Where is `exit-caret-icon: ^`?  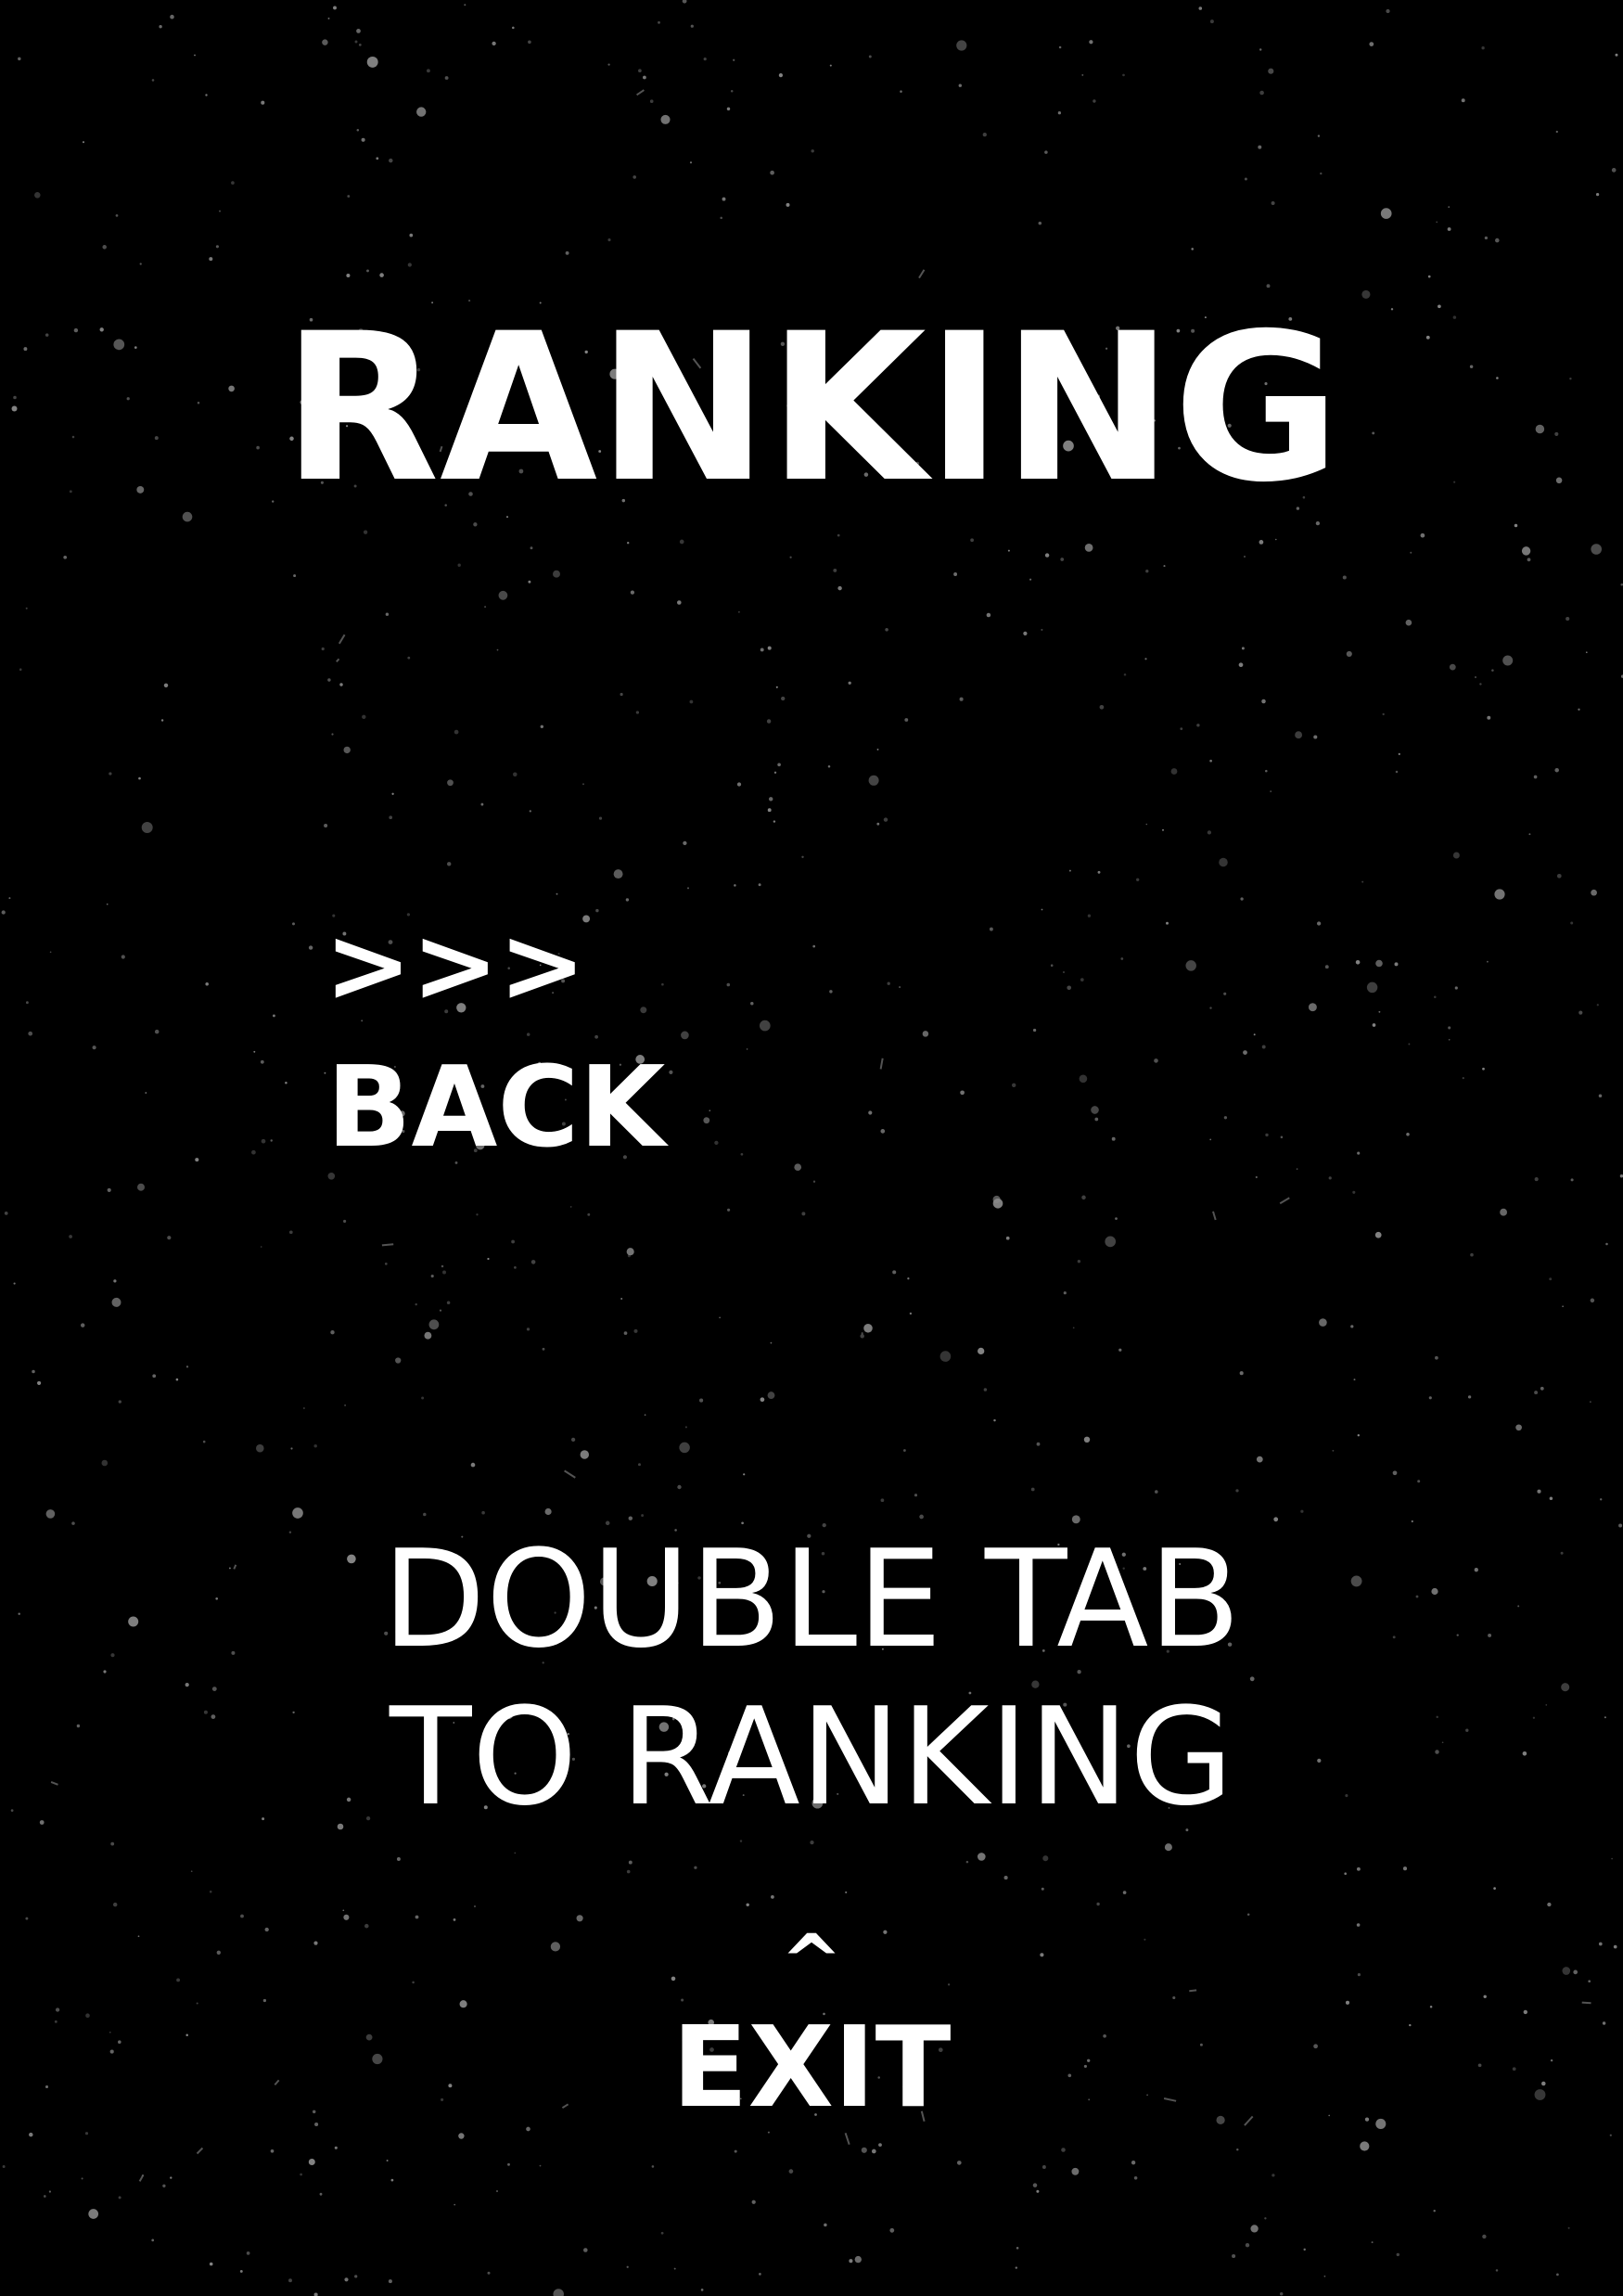 exit-caret-icon: ^ is located at coordinates (811, 1962).